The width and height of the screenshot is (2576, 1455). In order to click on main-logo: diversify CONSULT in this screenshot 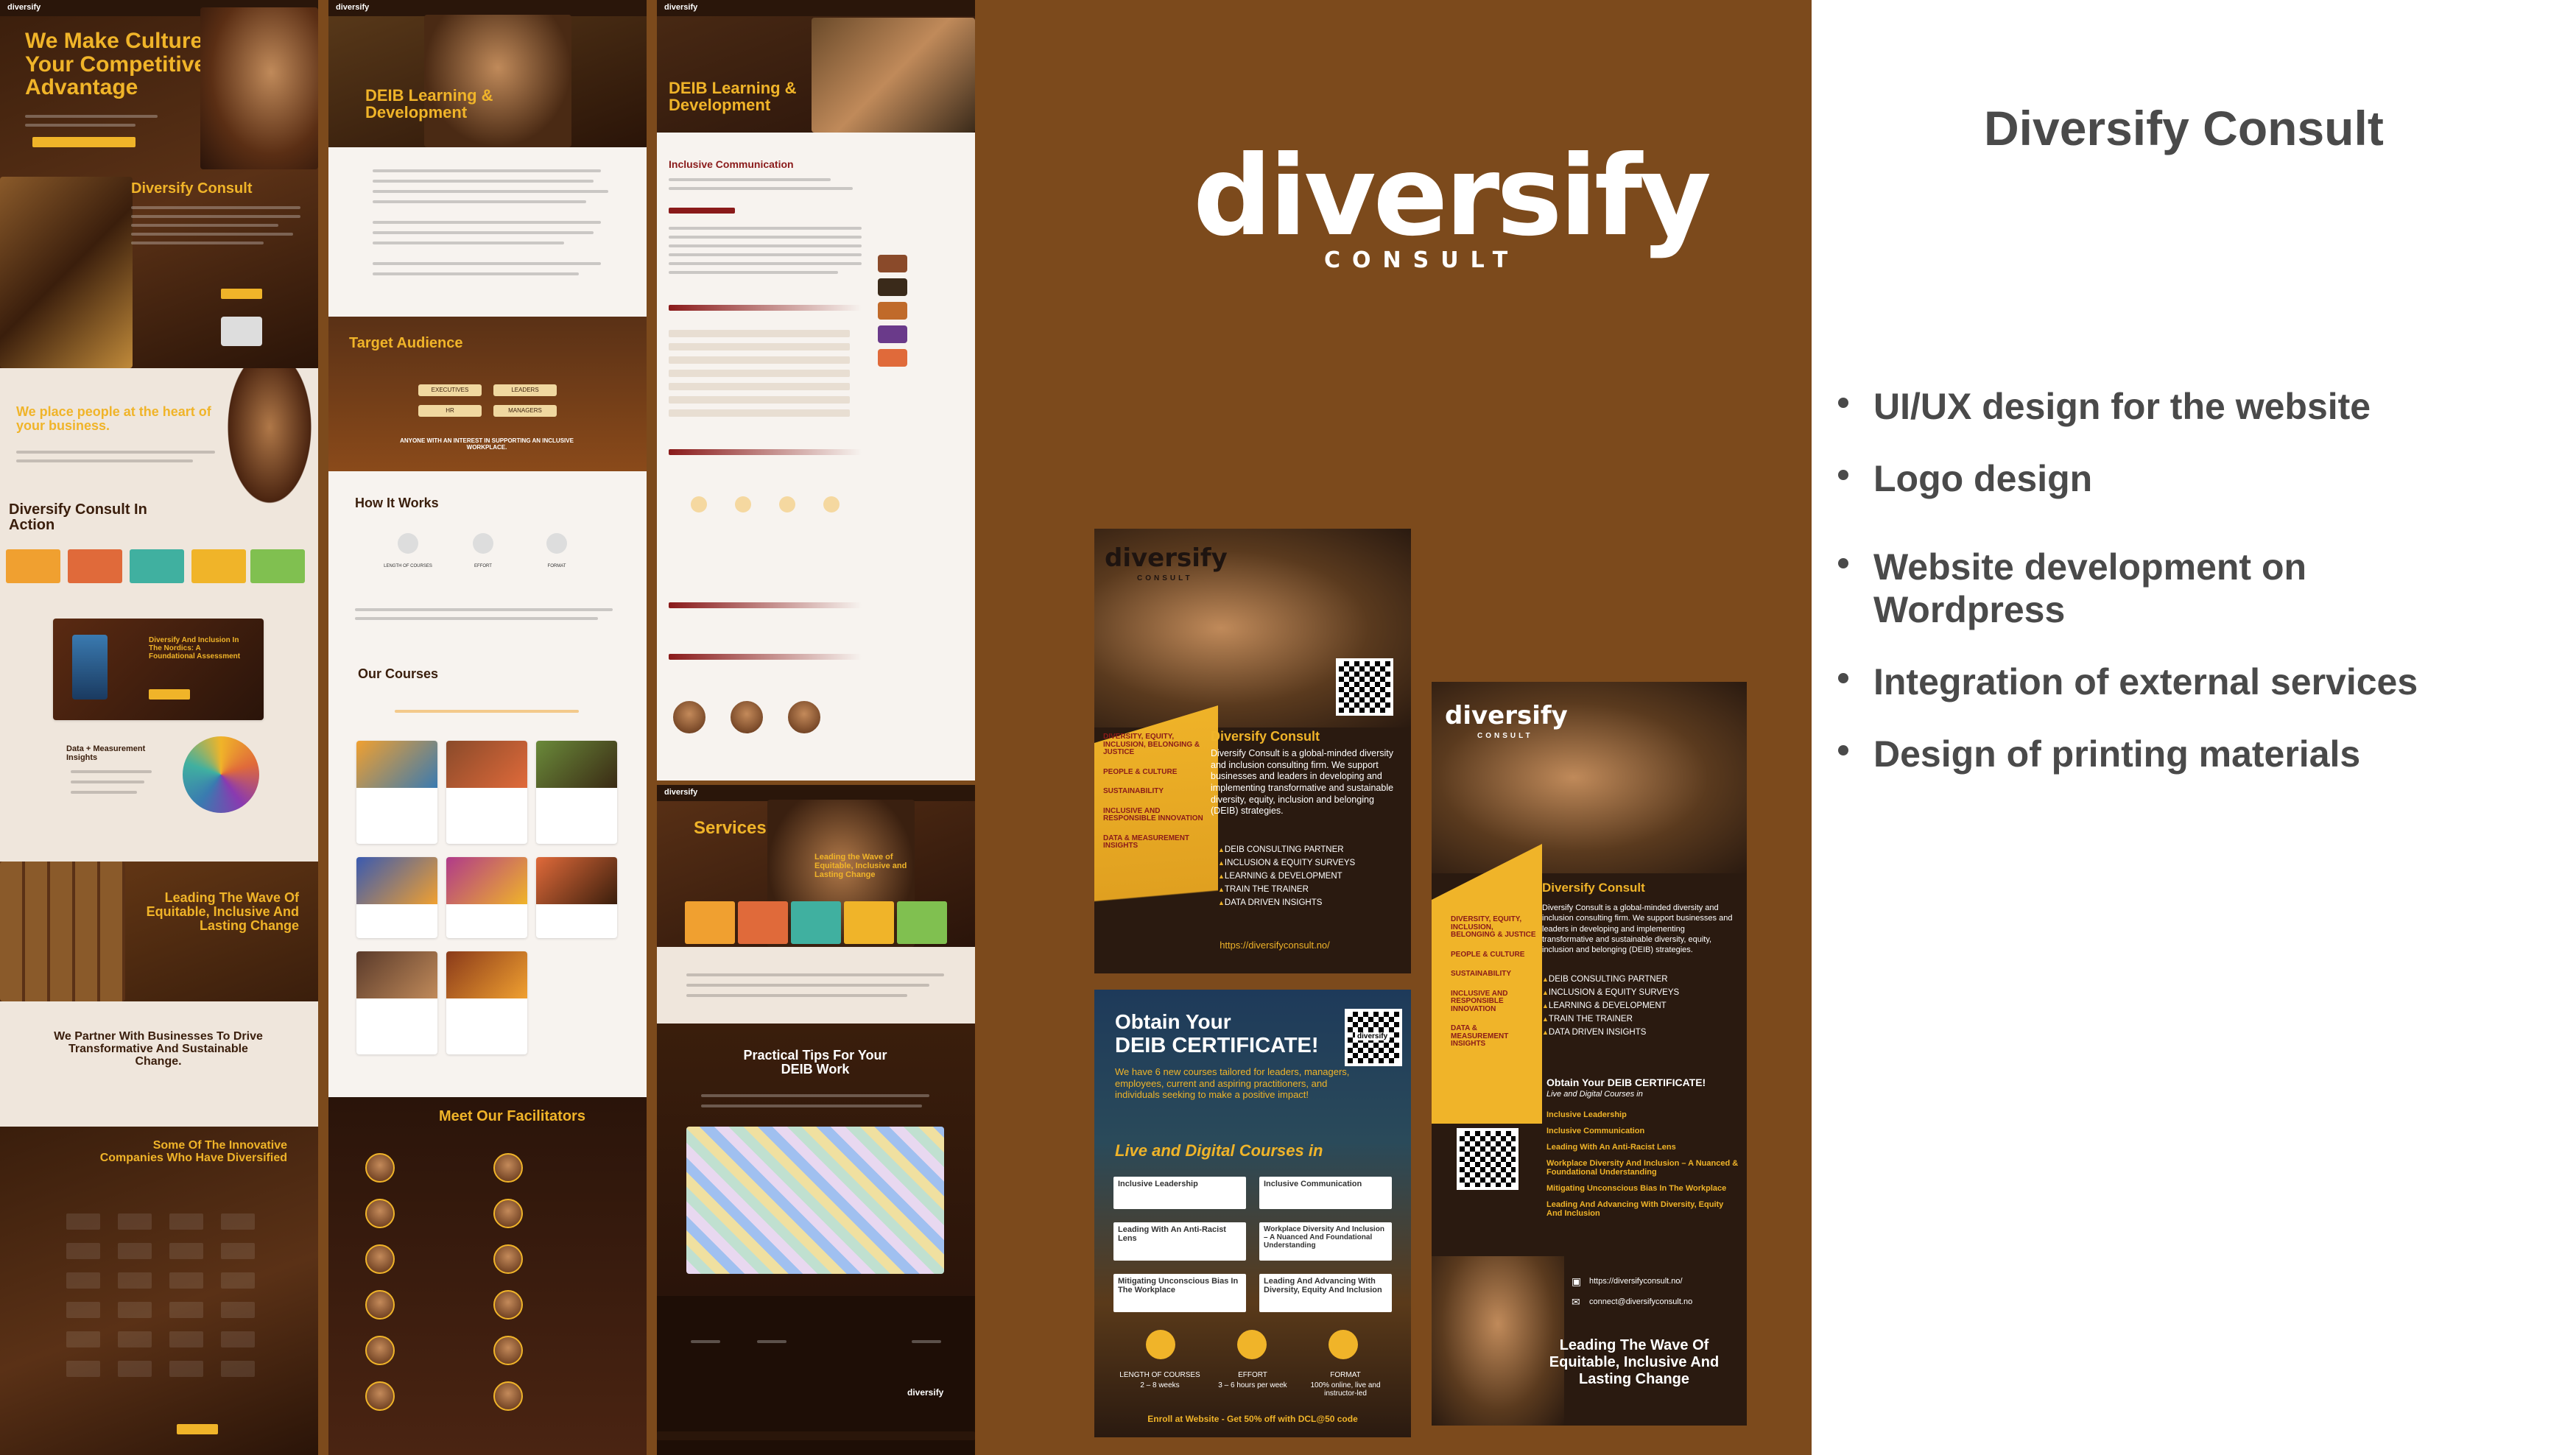, I will do `click(1452, 206)`.